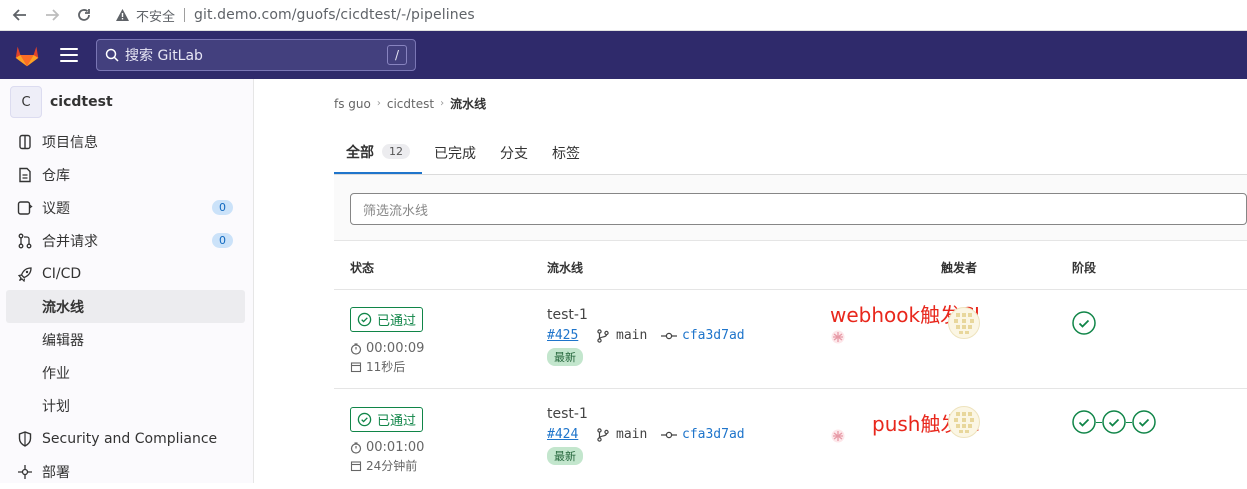 Image resolution: width=1247 pixels, height=489 pixels. I want to click on breadcrumb-item: fs guo, so click(352, 104).